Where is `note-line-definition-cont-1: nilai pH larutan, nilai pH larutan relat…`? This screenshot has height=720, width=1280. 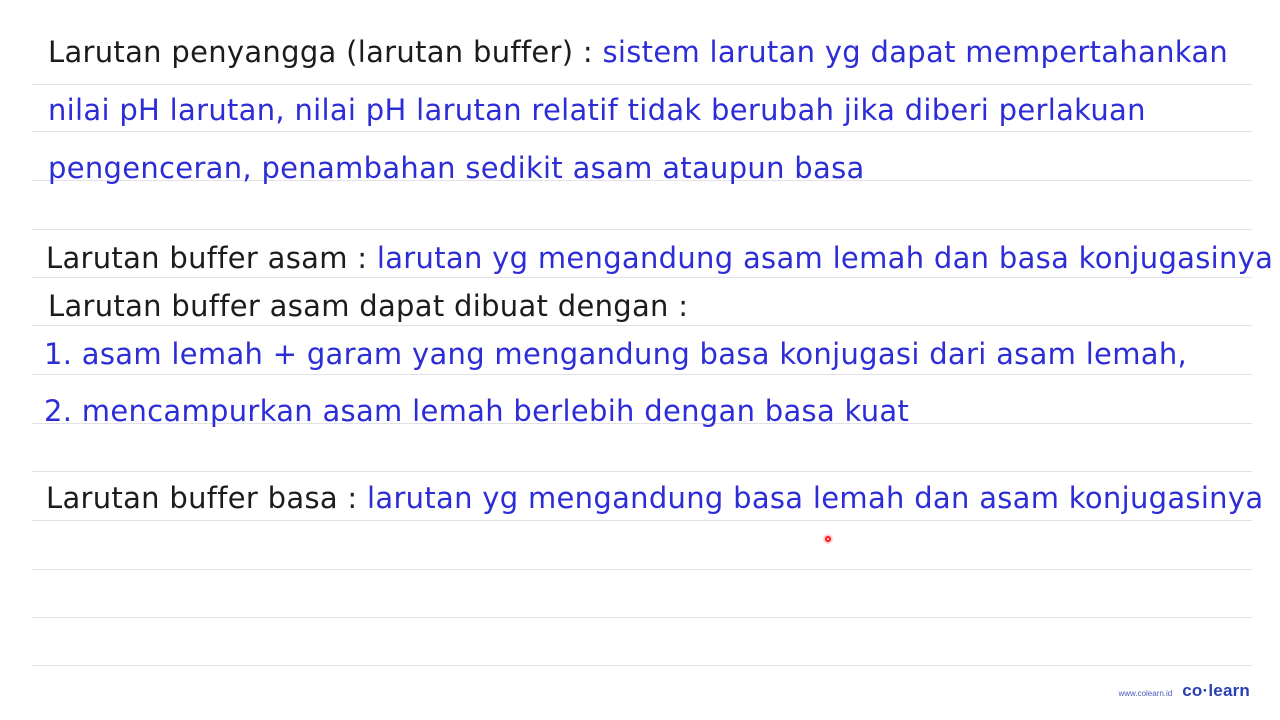 note-line-definition-cont-1: nilai pH larutan, nilai pH larutan relat… is located at coordinates (597, 110).